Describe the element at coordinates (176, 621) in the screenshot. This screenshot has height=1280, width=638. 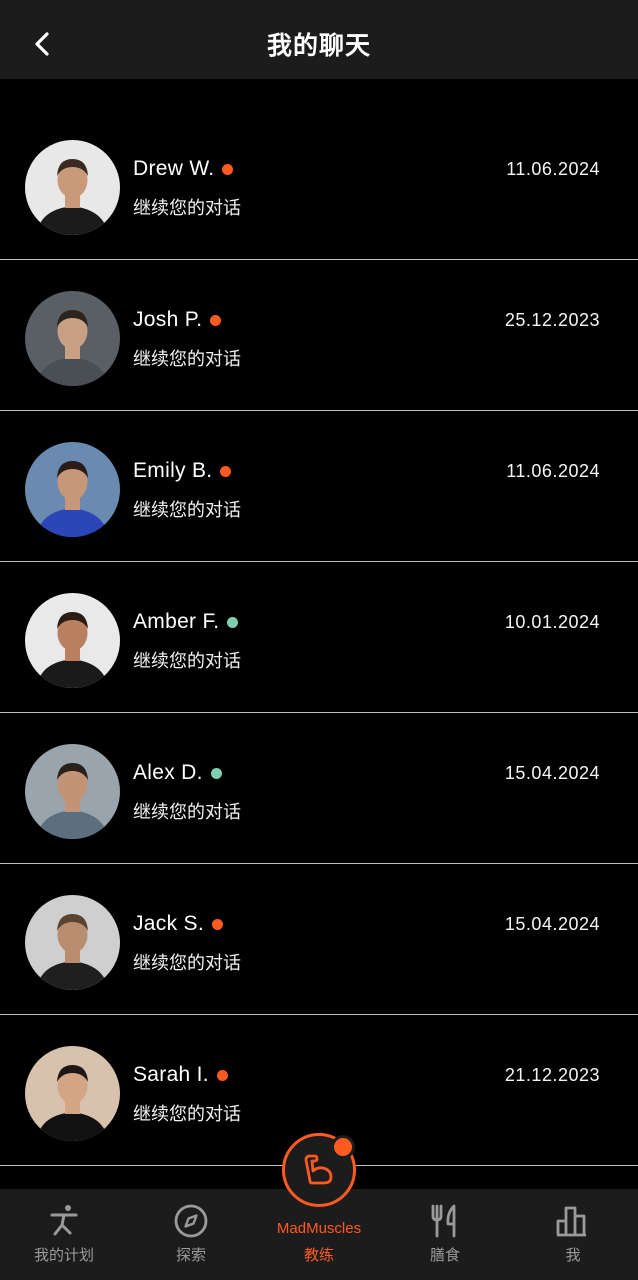
I see `contact-name: Amber F.` at that location.